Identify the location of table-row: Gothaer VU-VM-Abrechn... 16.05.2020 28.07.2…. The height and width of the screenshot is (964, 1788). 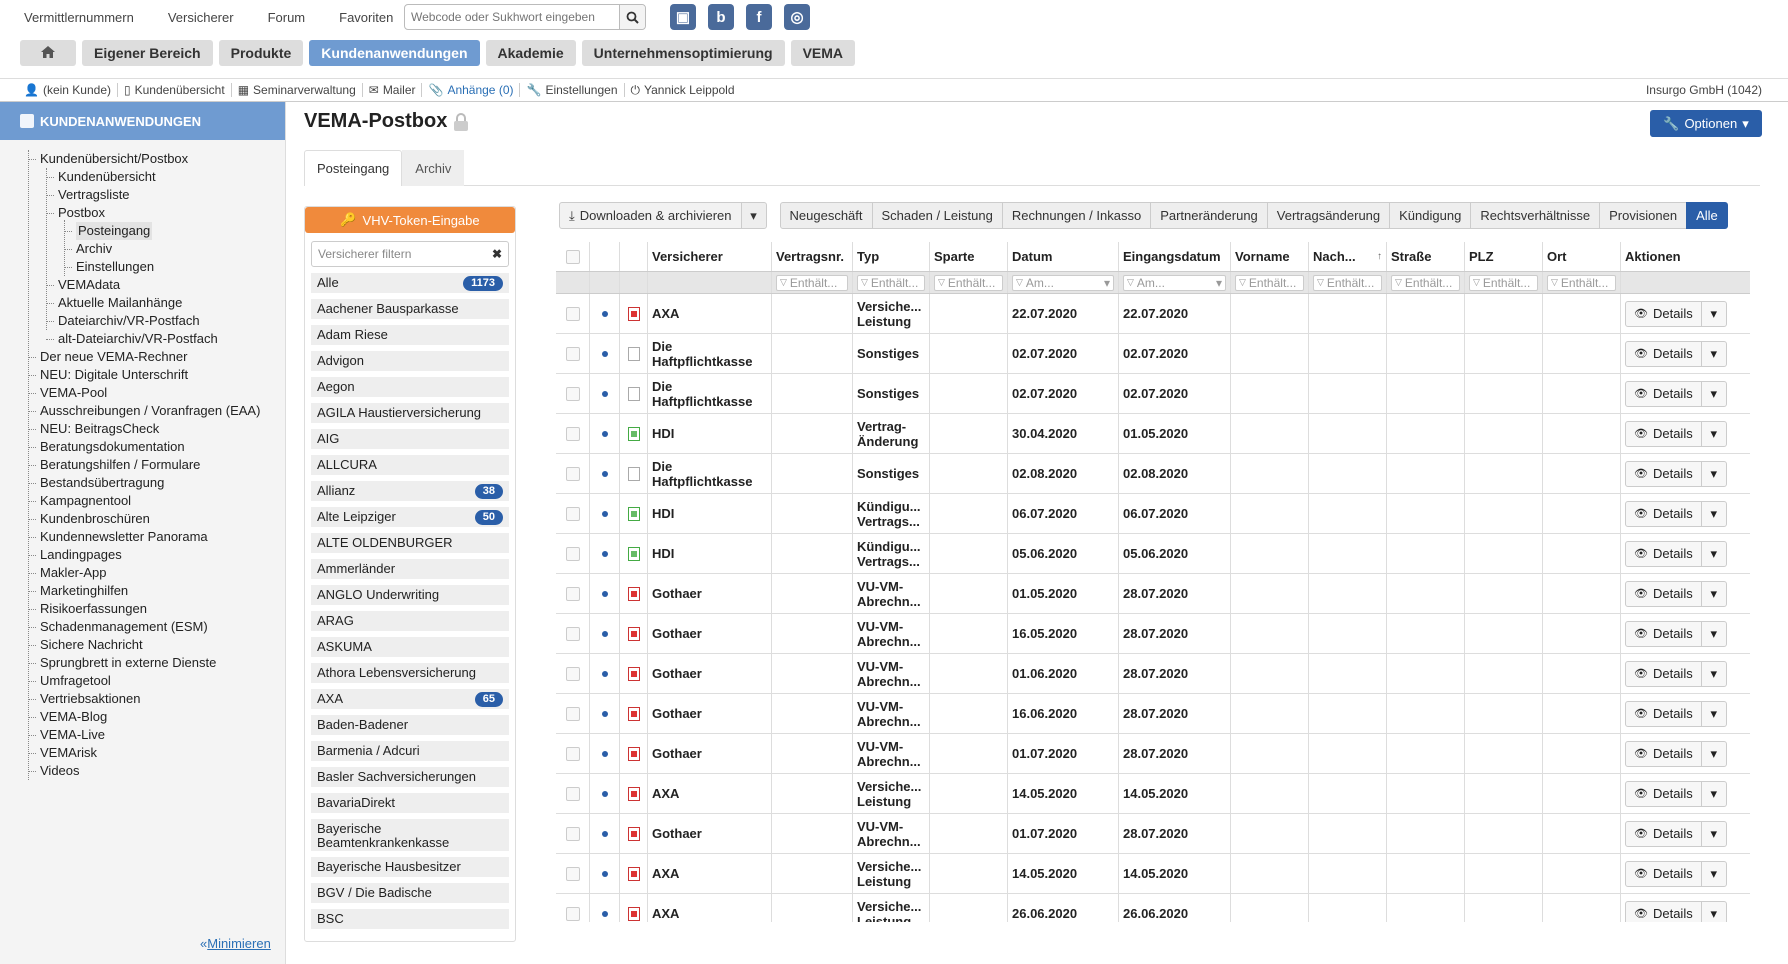
(1153, 634).